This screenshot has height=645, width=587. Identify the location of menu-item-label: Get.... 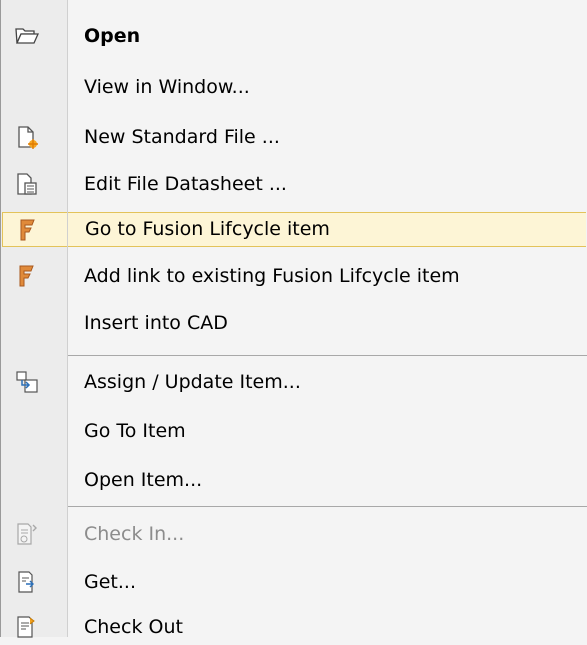
(110, 582).